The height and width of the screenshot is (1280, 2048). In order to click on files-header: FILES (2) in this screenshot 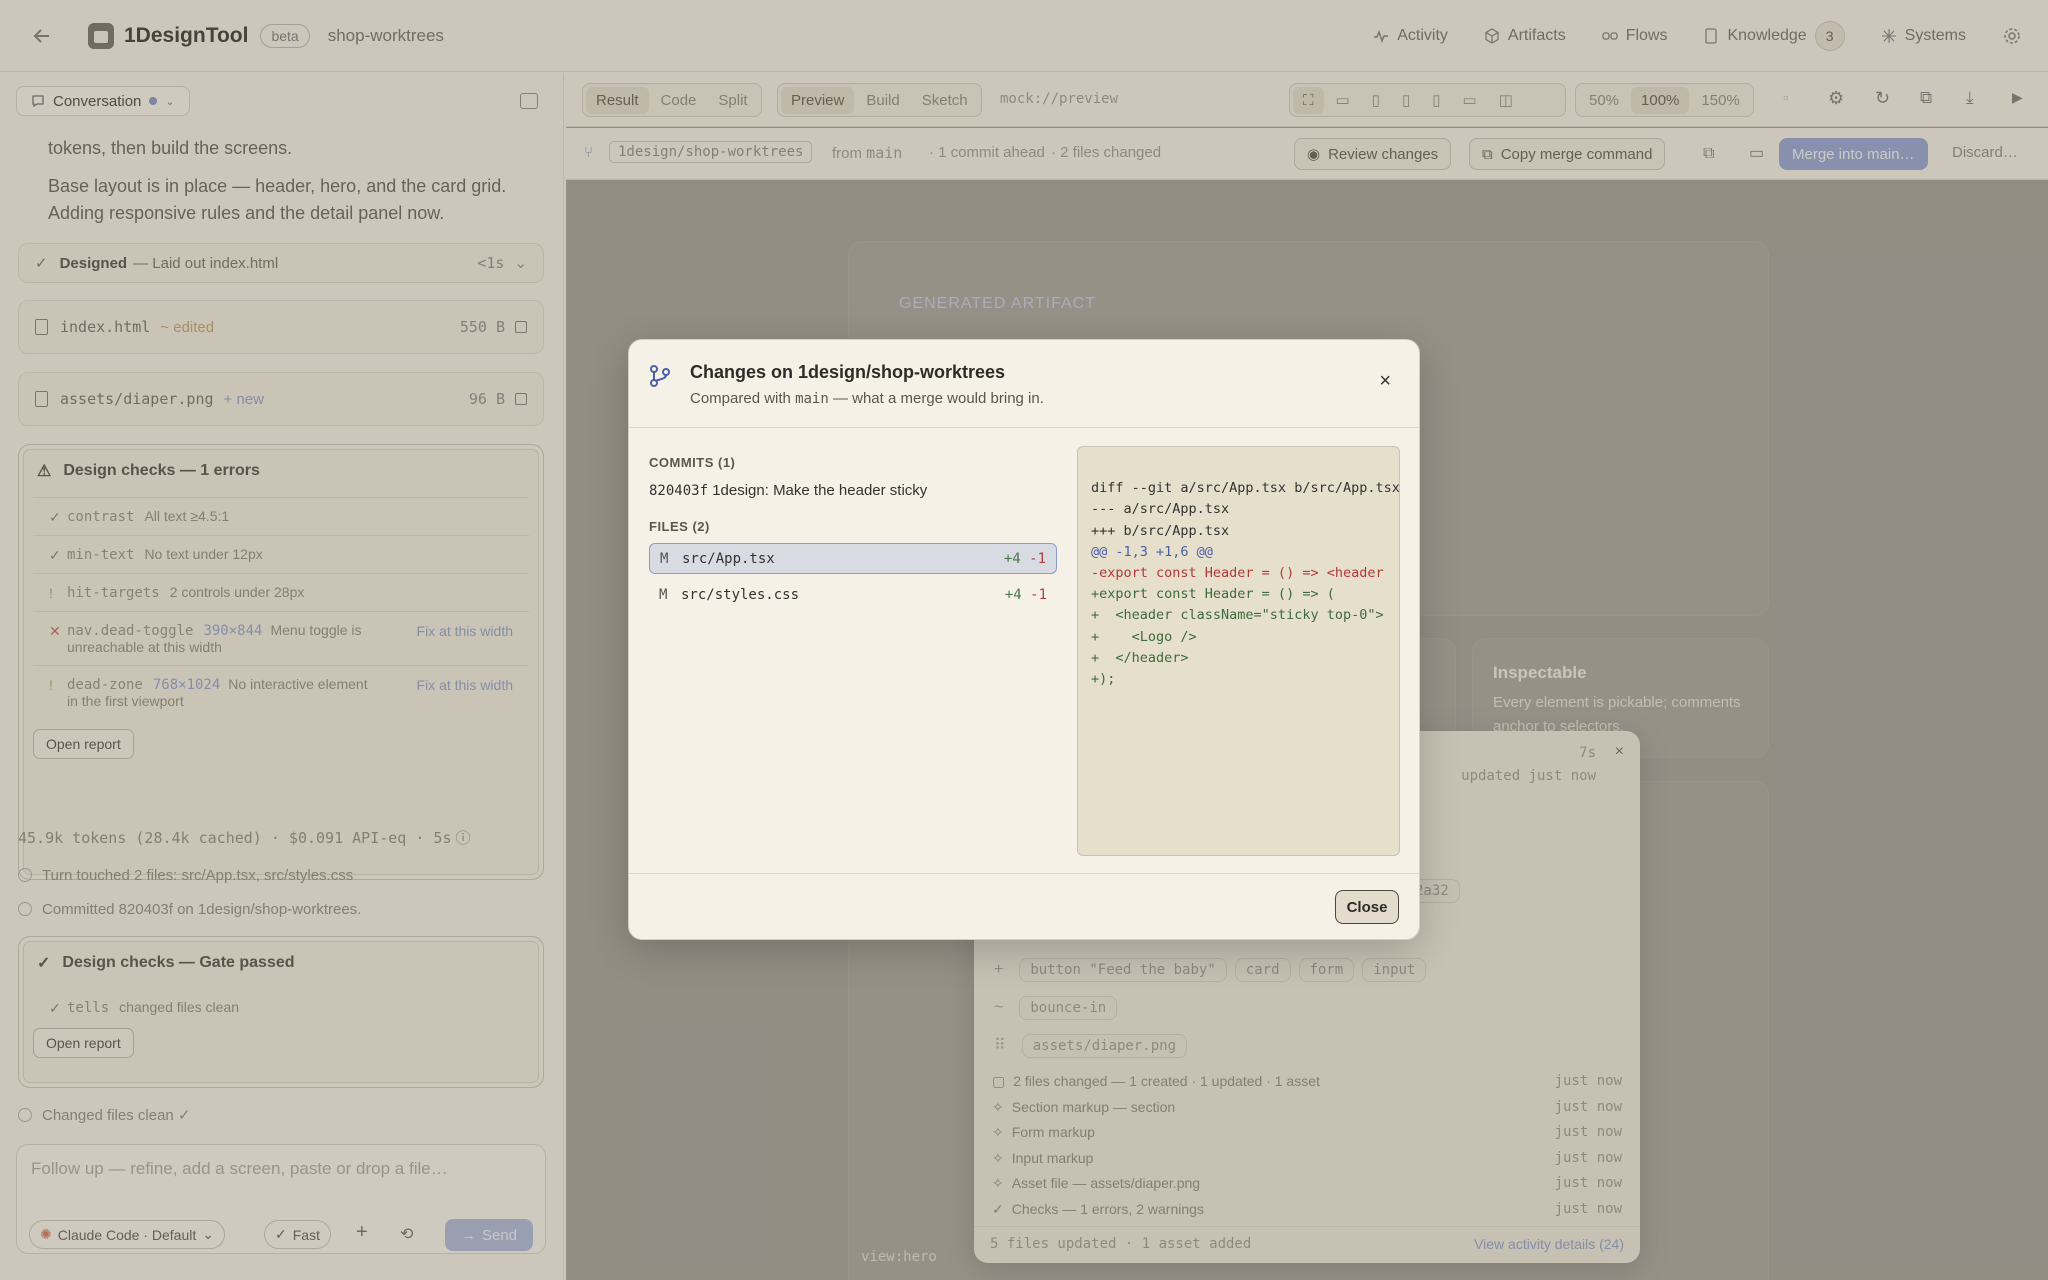, I will do `click(679, 526)`.